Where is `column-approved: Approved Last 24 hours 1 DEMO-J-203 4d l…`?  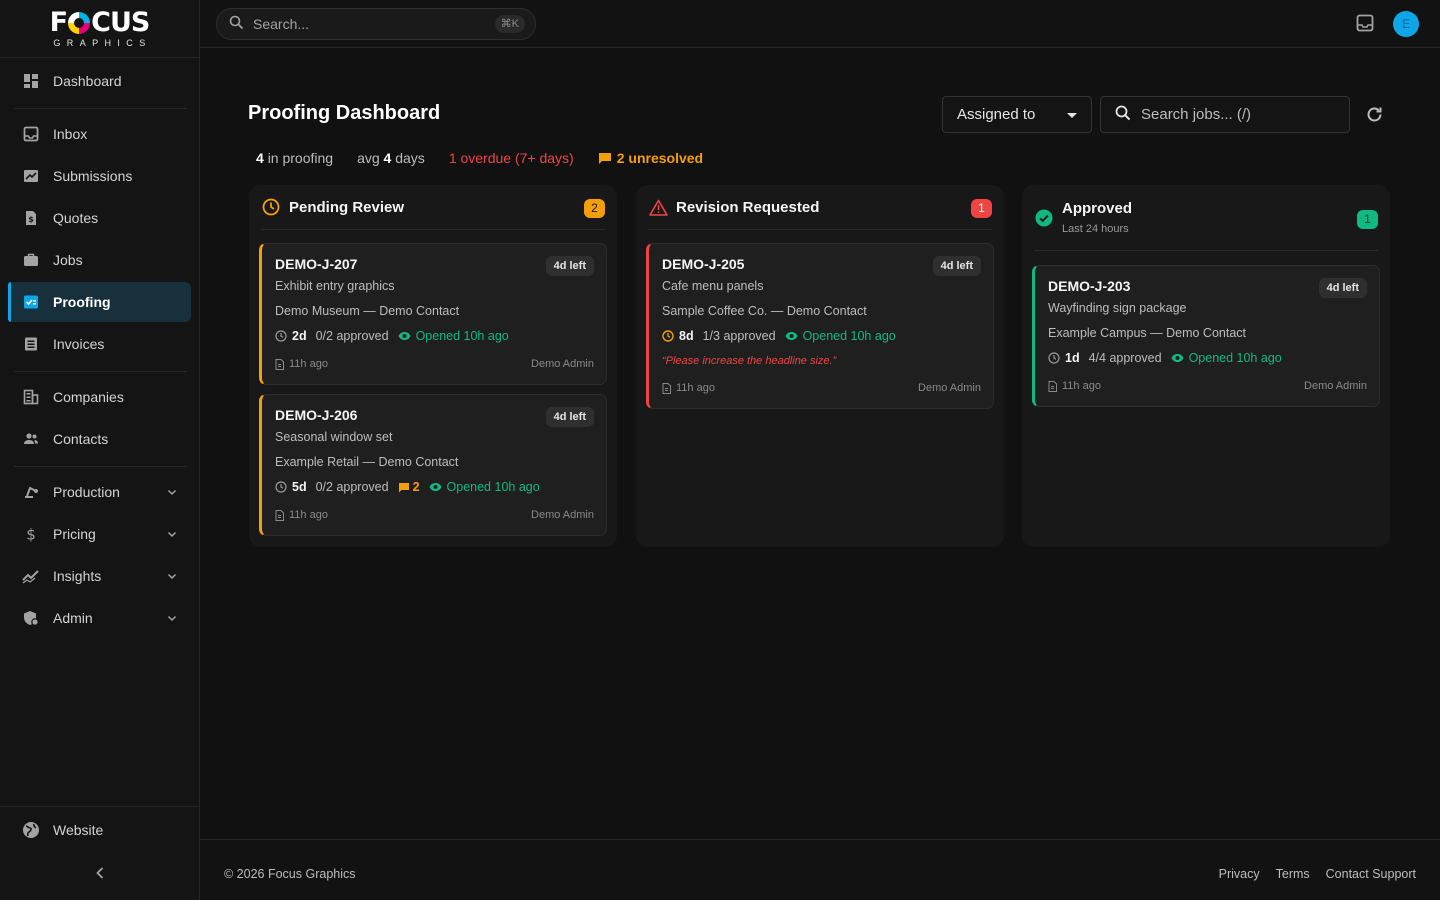
column-approved: Approved Last 24 hours 1 DEMO-J-203 4d l… is located at coordinates (1206, 366).